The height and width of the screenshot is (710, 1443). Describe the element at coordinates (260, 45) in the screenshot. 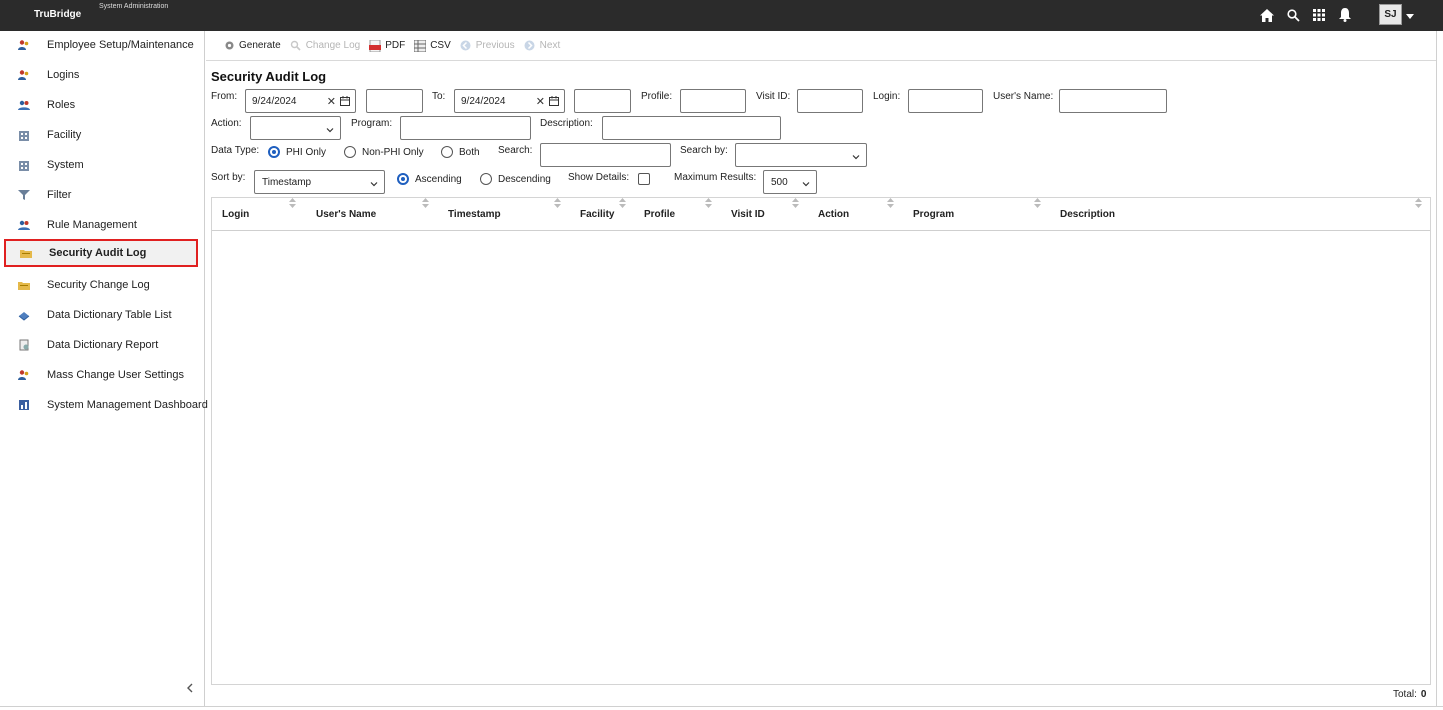

I see `generate-label: Generate` at that location.